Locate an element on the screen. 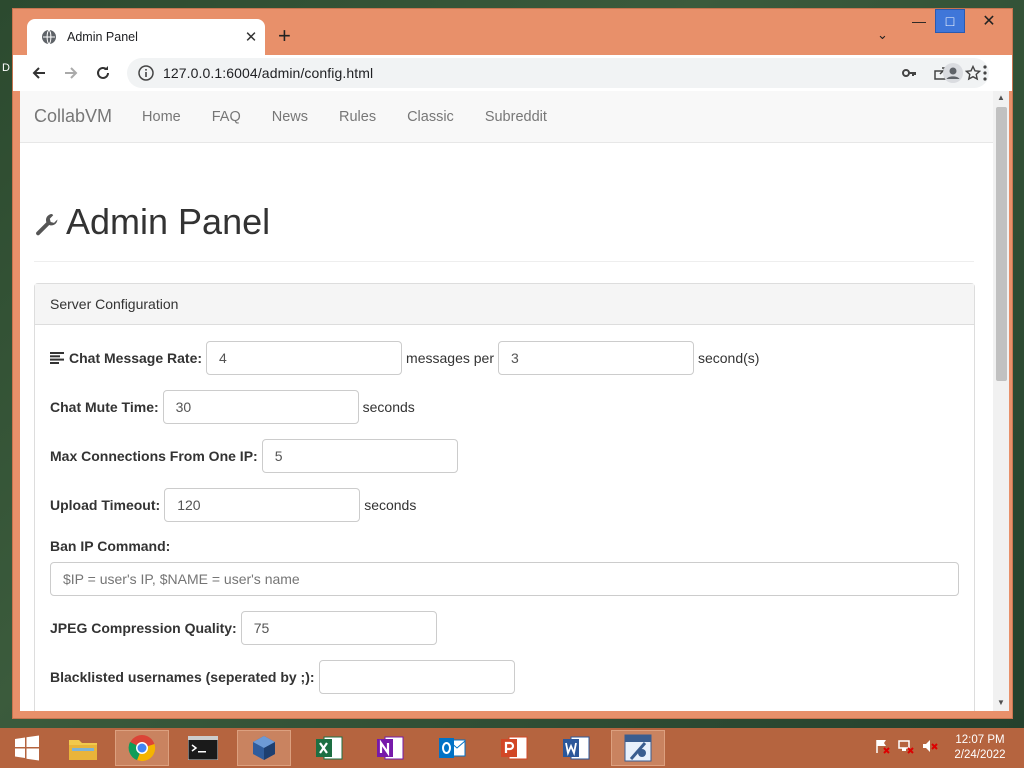  title-divider is located at coordinates (504, 261).